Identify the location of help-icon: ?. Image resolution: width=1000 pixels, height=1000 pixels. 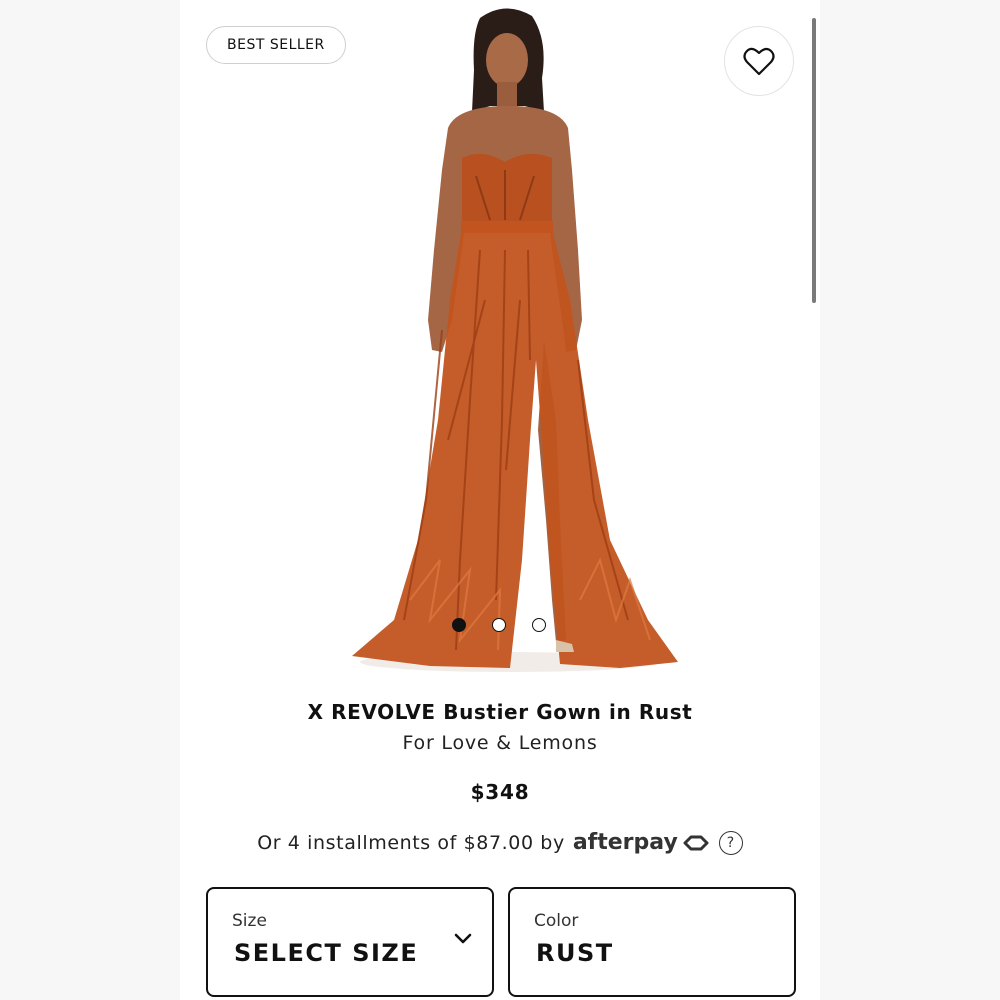
(730, 842).